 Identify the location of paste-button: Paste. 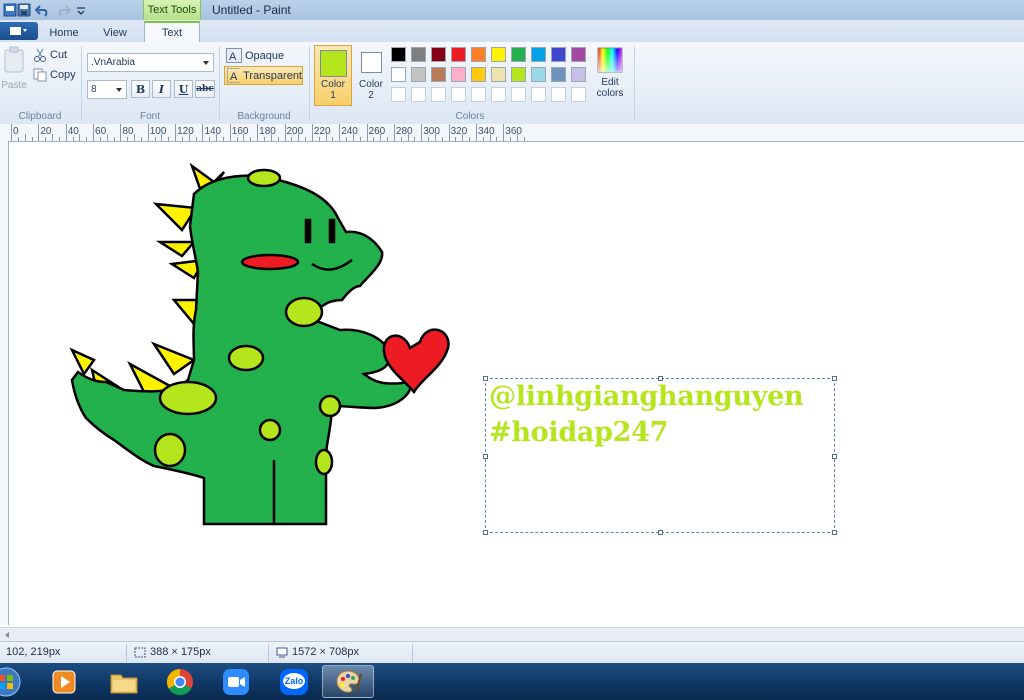
(14, 70).